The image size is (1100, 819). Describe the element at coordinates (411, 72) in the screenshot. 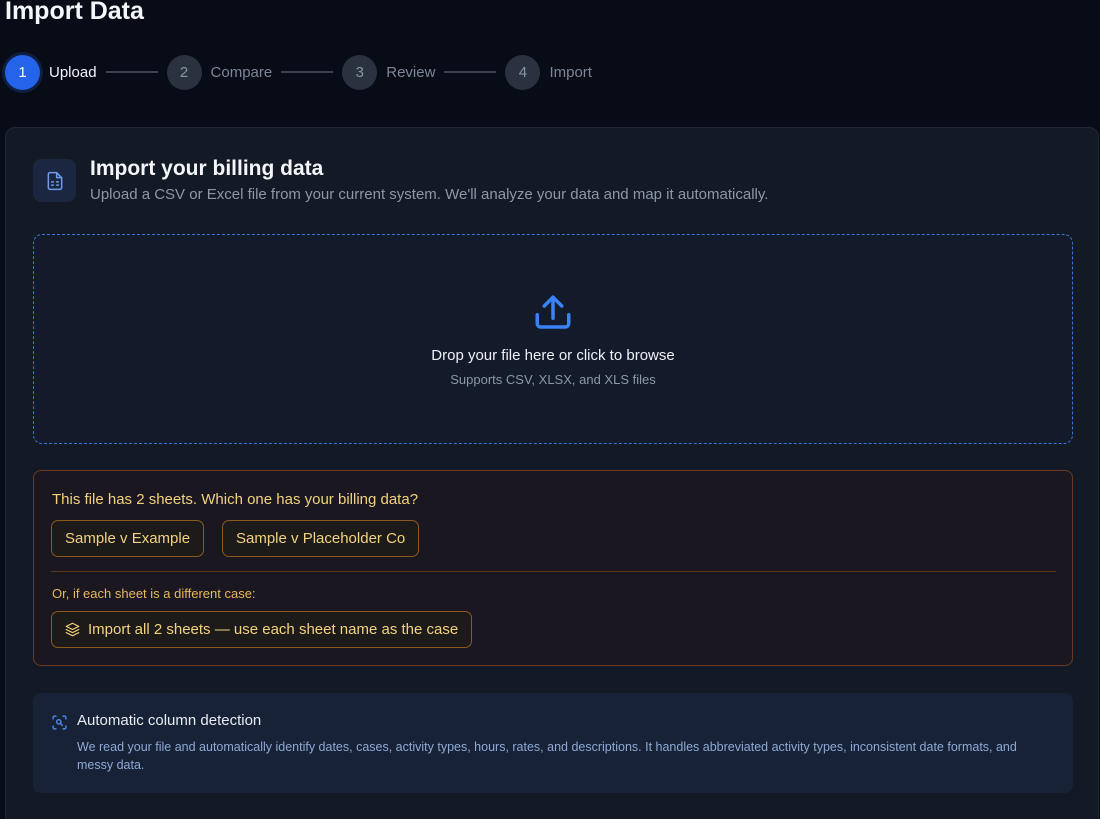

I see `step-label: Review` at that location.